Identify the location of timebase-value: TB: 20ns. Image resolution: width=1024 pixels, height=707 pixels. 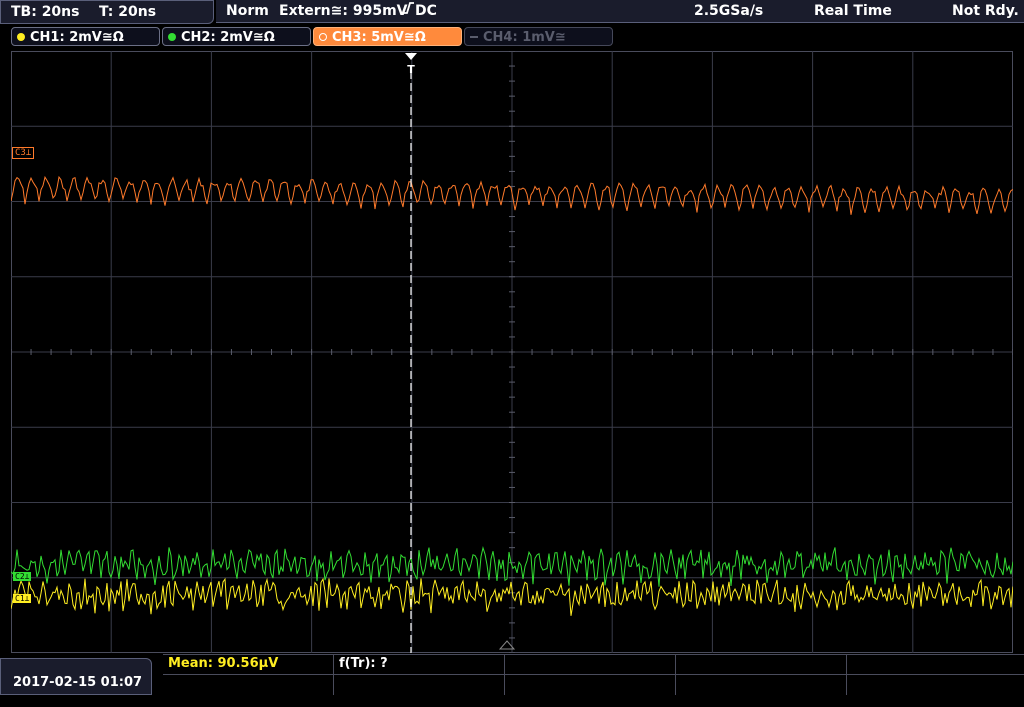
(45, 12).